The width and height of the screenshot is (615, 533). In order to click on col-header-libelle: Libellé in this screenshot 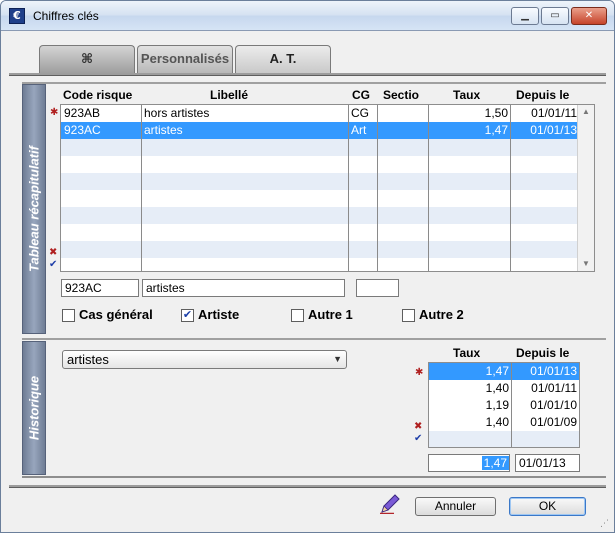, I will do `click(229, 95)`.